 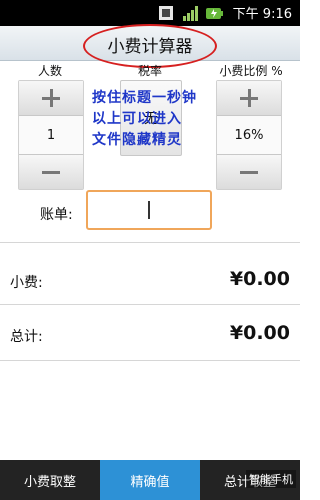 I want to click on status-icons: 下午 9:16, so click(x=224, y=12).